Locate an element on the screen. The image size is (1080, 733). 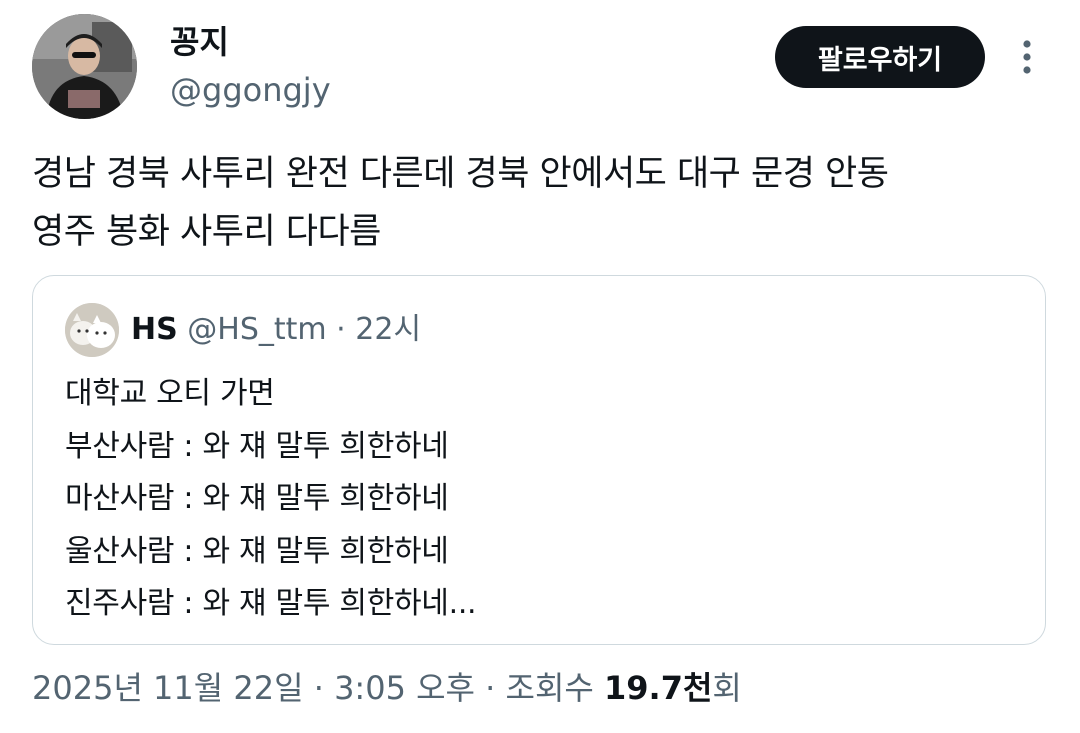
author-handle: @ggongjy is located at coordinates (250, 90).